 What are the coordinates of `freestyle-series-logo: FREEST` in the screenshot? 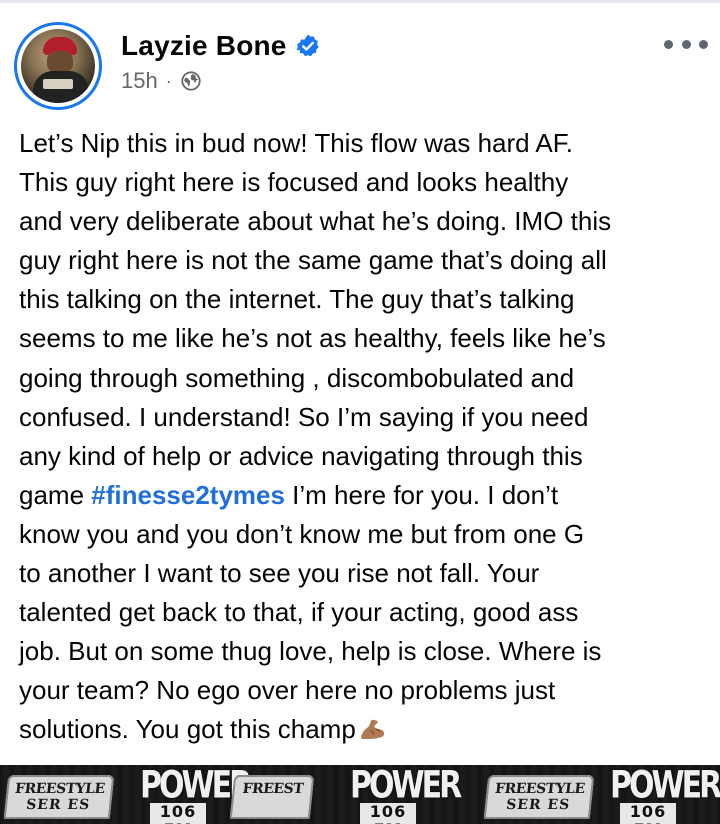 It's located at (272, 797).